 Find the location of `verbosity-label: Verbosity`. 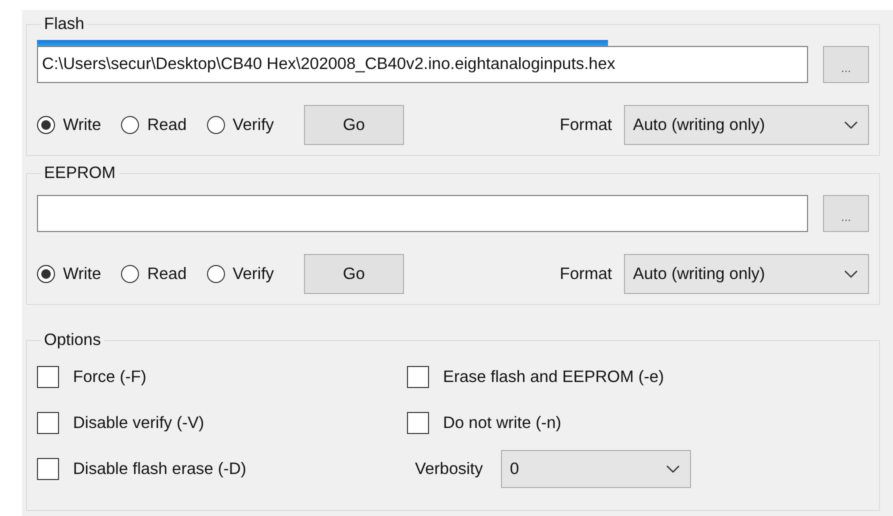

verbosity-label: Verbosity is located at coordinates (449, 469).